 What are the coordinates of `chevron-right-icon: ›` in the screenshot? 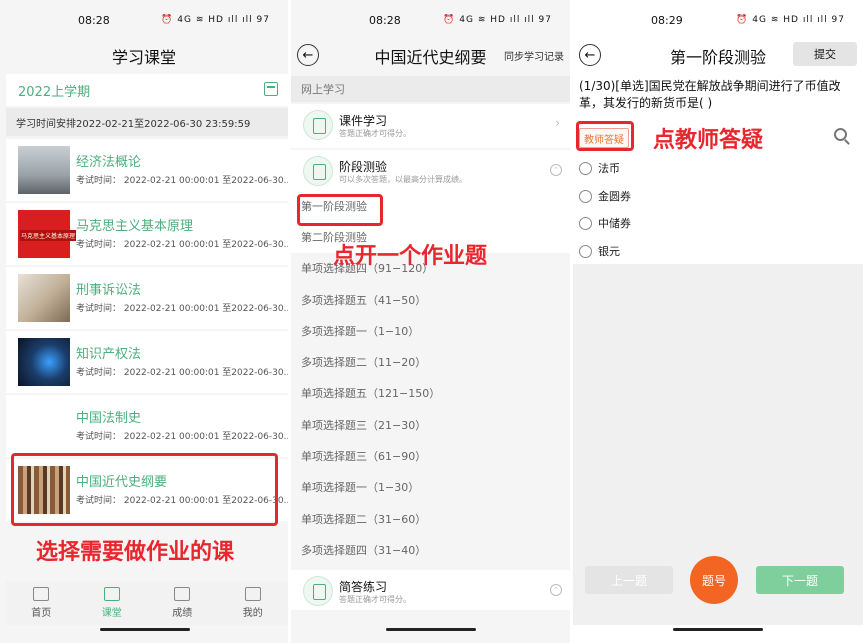 It's located at (557, 123).